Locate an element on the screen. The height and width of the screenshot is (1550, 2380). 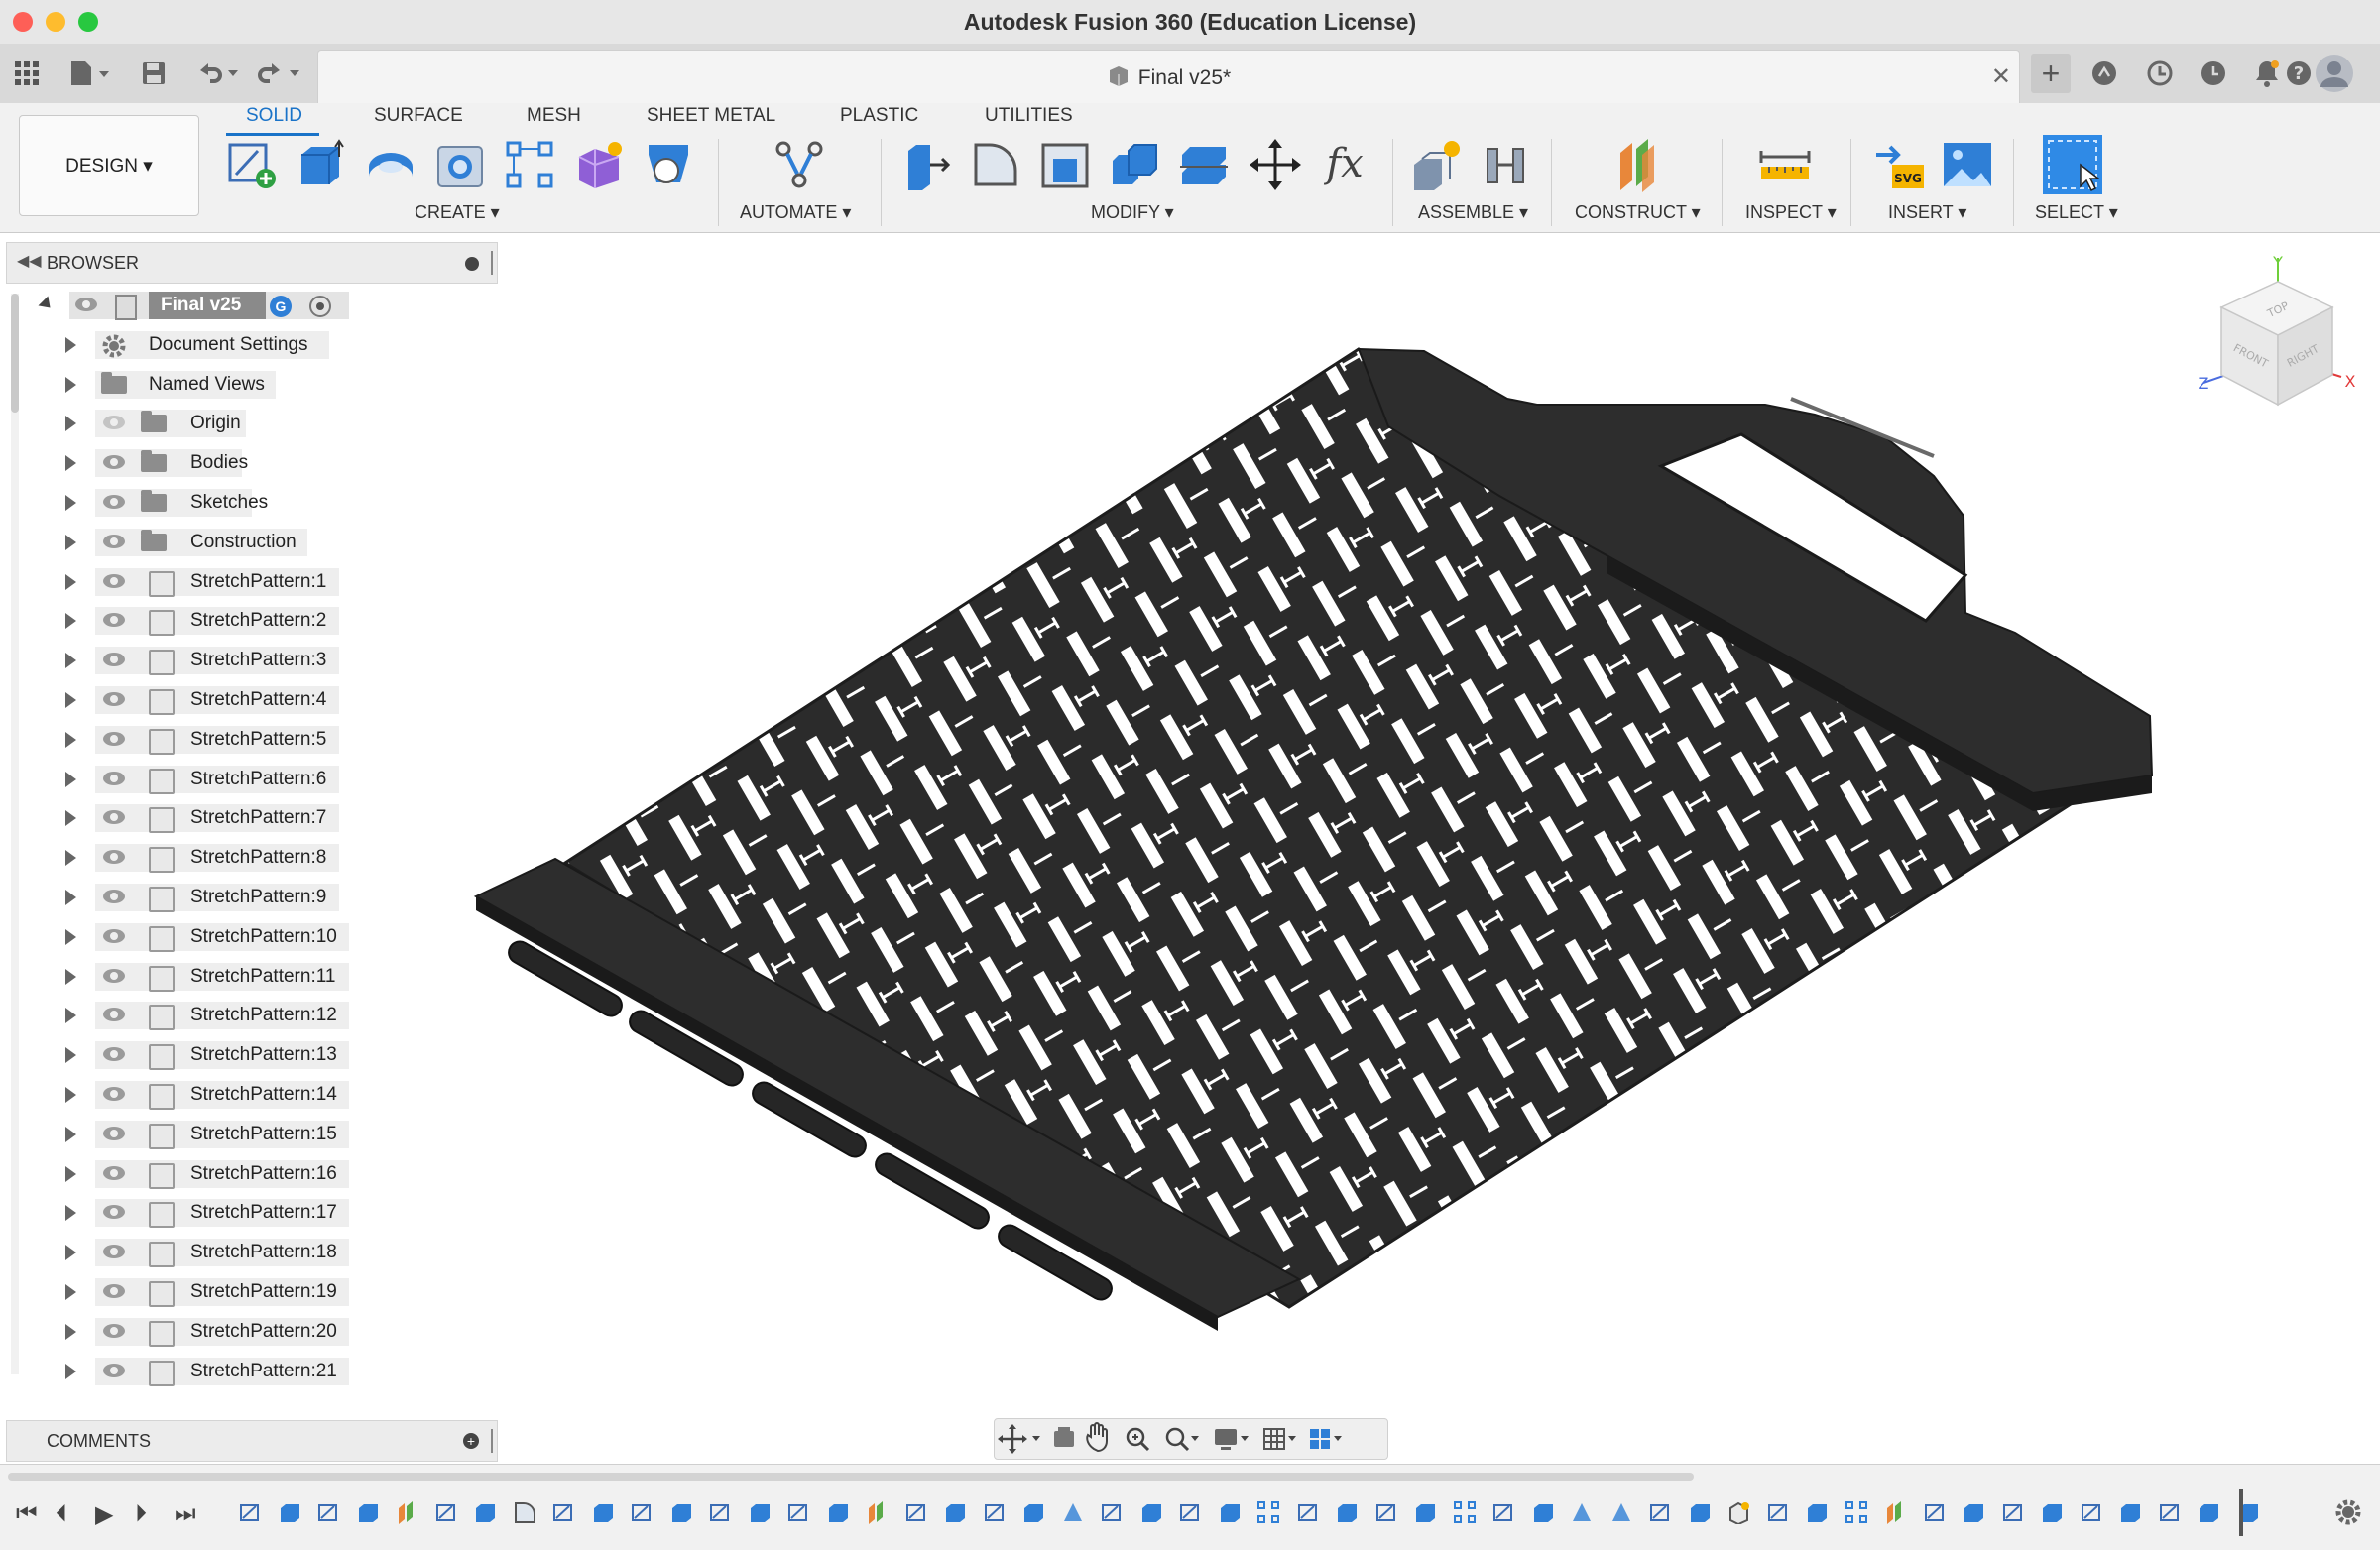
panel-pin-icon is located at coordinates (492, 263).